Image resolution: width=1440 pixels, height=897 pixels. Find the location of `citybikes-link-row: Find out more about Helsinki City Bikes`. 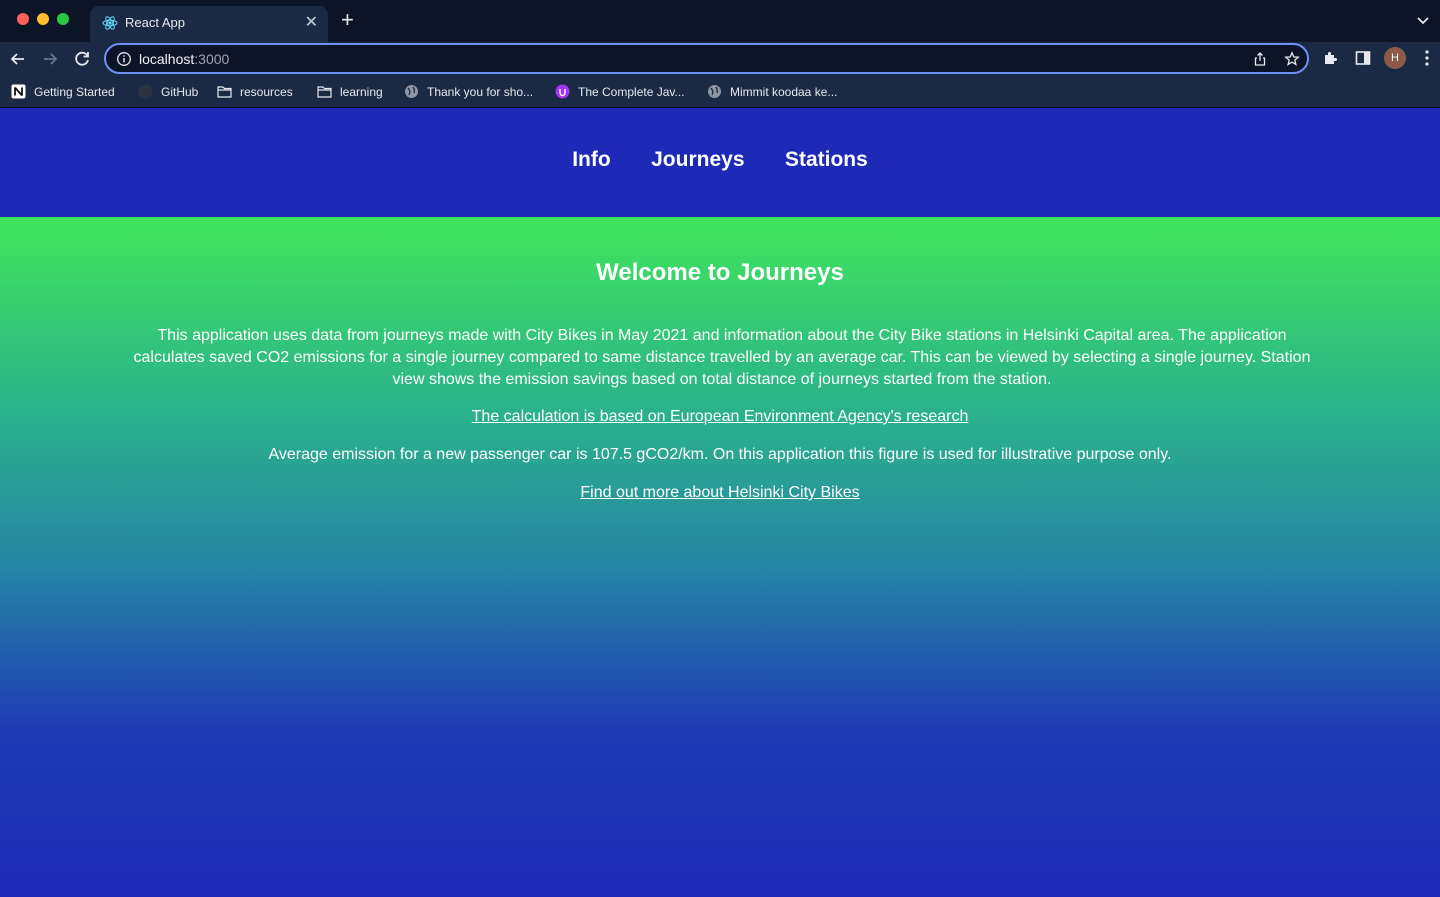

citybikes-link-row: Find out more about Helsinki City Bikes is located at coordinates (720, 493).